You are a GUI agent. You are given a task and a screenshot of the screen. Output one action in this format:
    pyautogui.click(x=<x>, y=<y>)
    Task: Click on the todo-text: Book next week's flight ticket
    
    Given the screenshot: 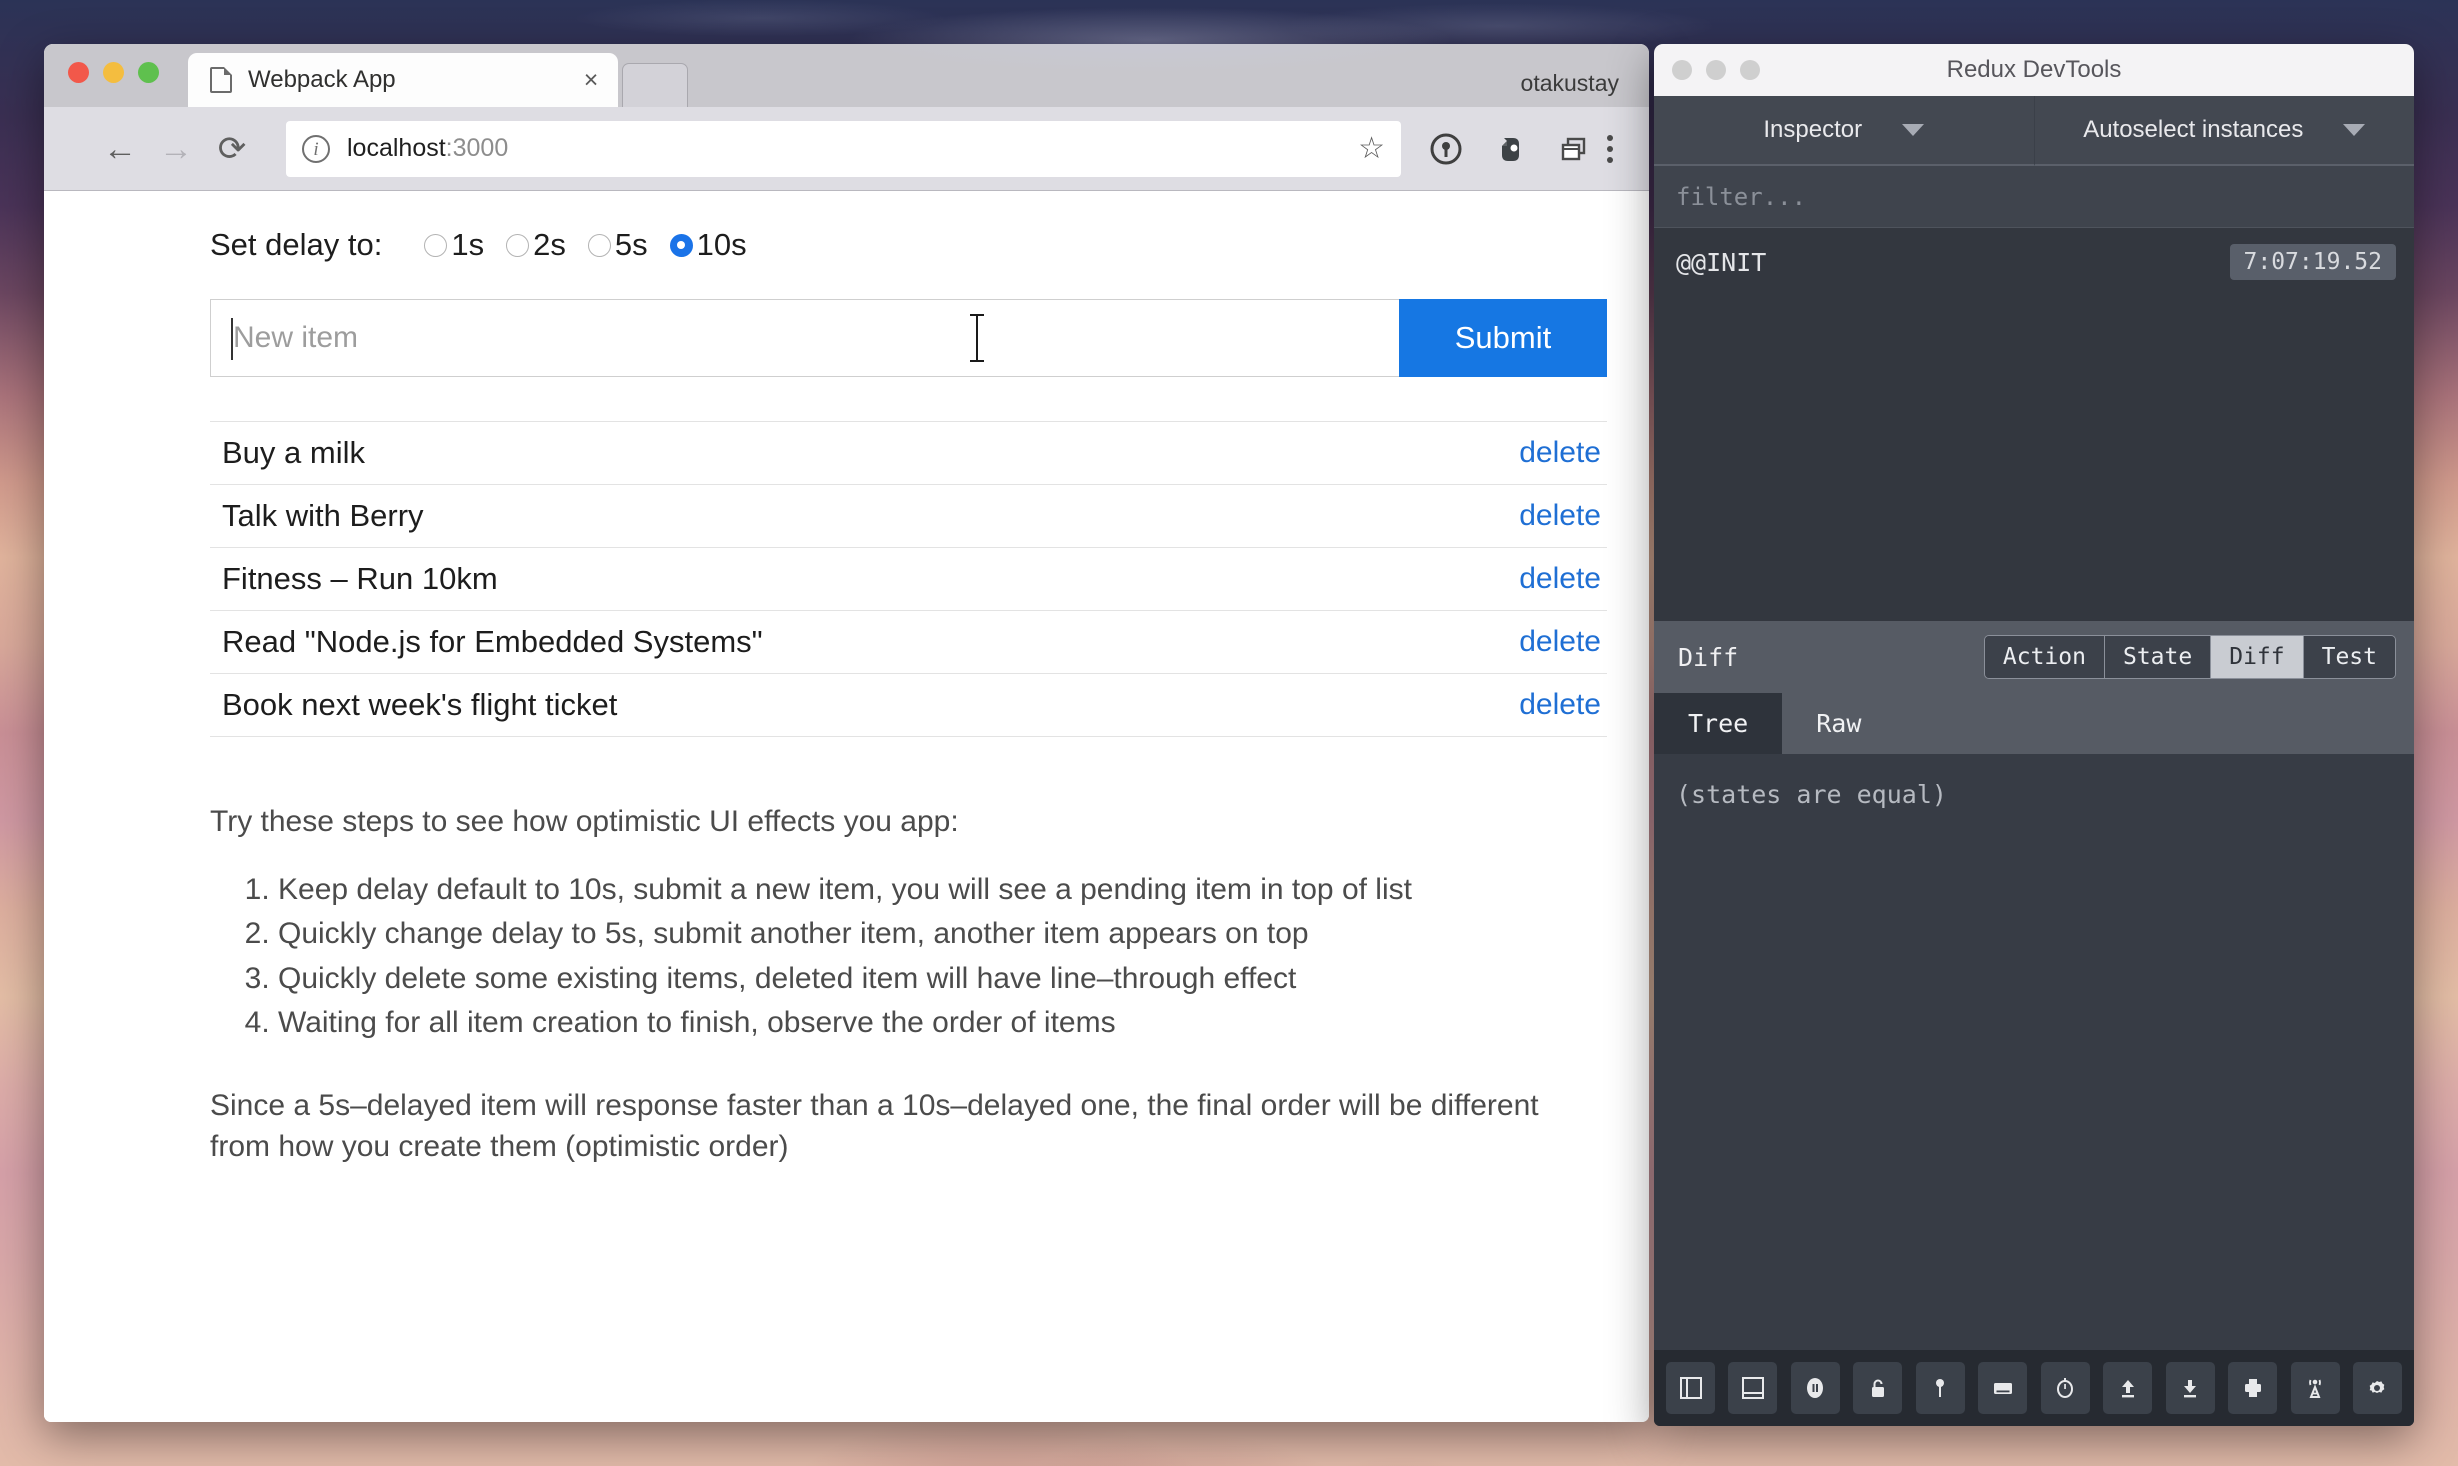 What is the action you would take?
    pyautogui.click(x=420, y=704)
    